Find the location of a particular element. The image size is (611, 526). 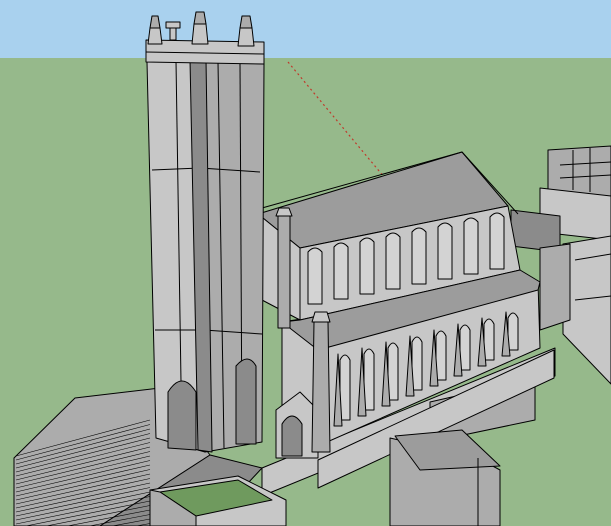

front-buttress-pinnacle is located at coordinates (321, 382).